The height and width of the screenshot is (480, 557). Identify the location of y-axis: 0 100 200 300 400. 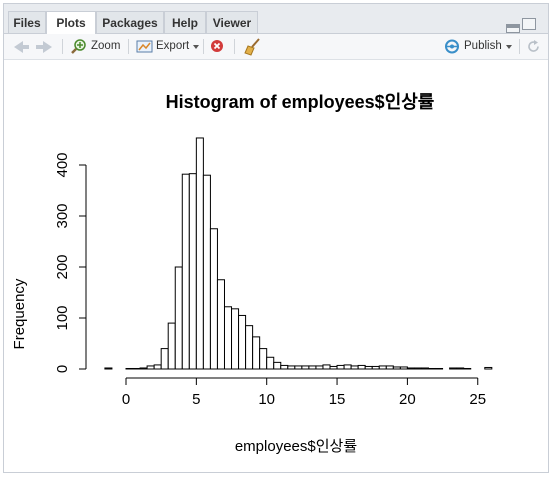
(70, 262).